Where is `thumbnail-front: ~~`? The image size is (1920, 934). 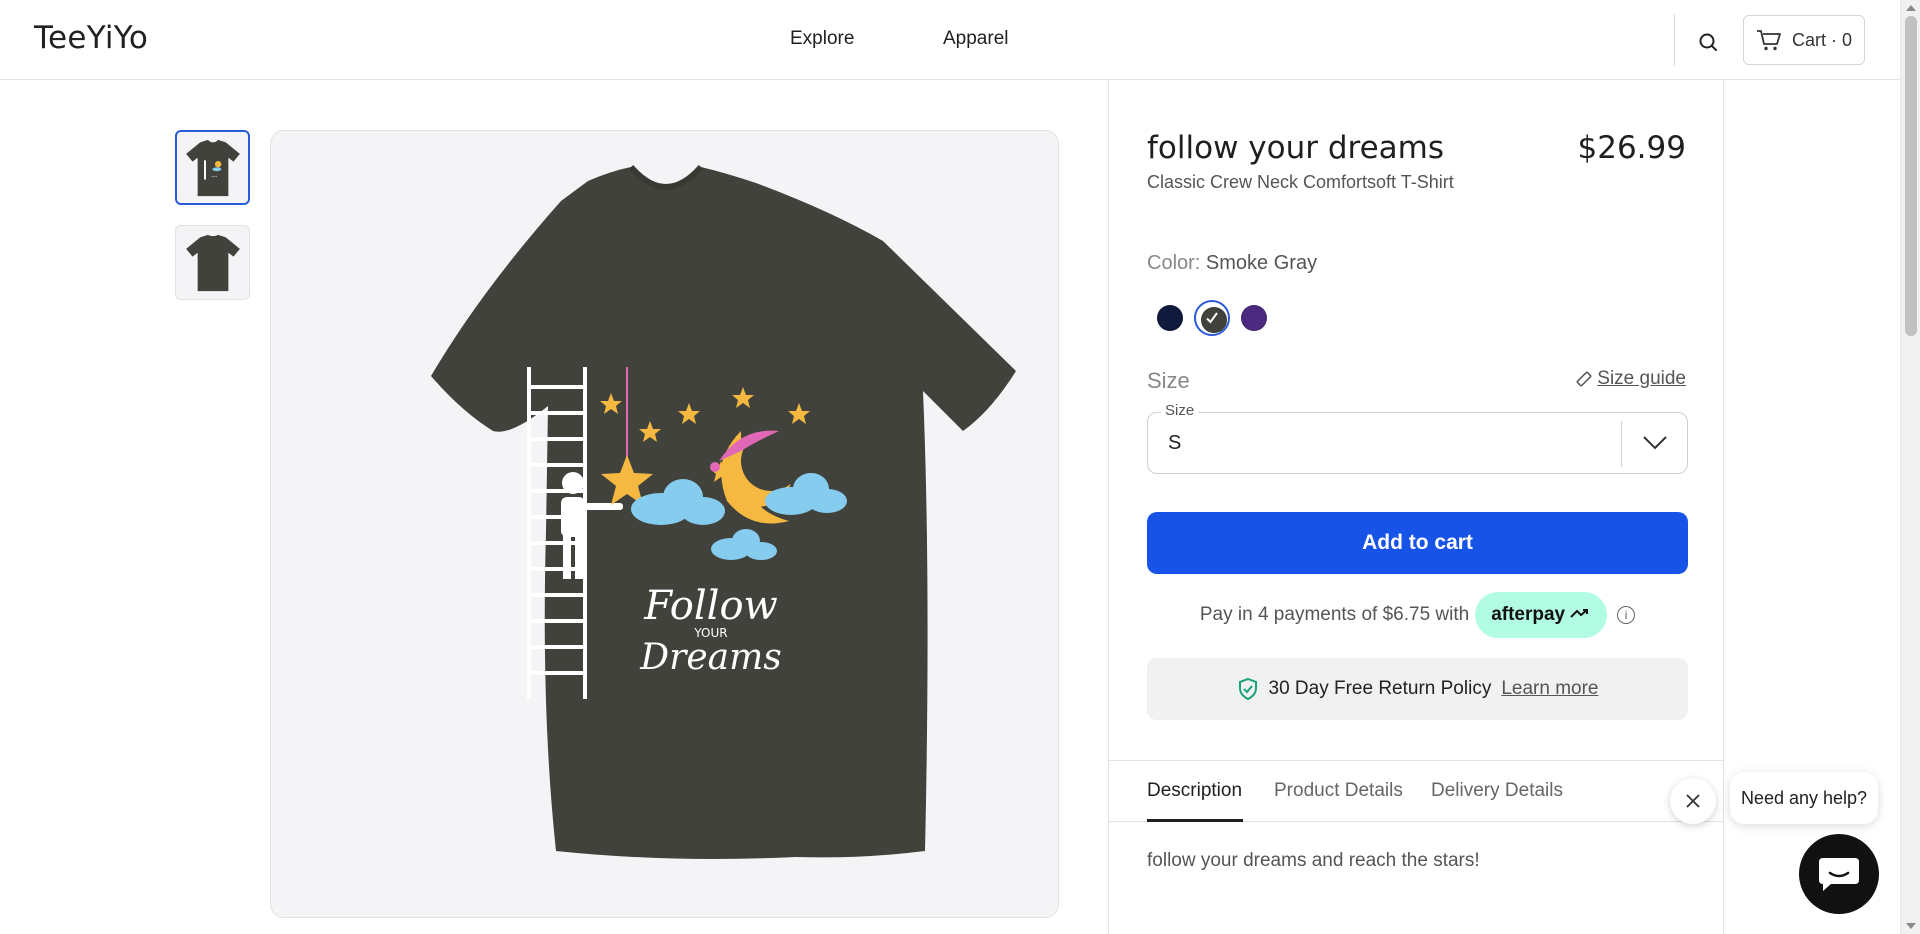
thumbnail-front: ~~ is located at coordinates (212, 167).